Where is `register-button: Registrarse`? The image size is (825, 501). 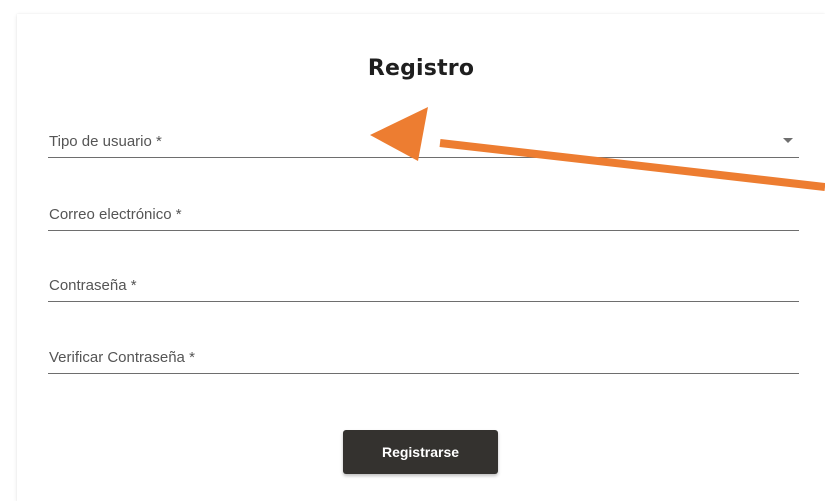 register-button: Registrarse is located at coordinates (420, 452).